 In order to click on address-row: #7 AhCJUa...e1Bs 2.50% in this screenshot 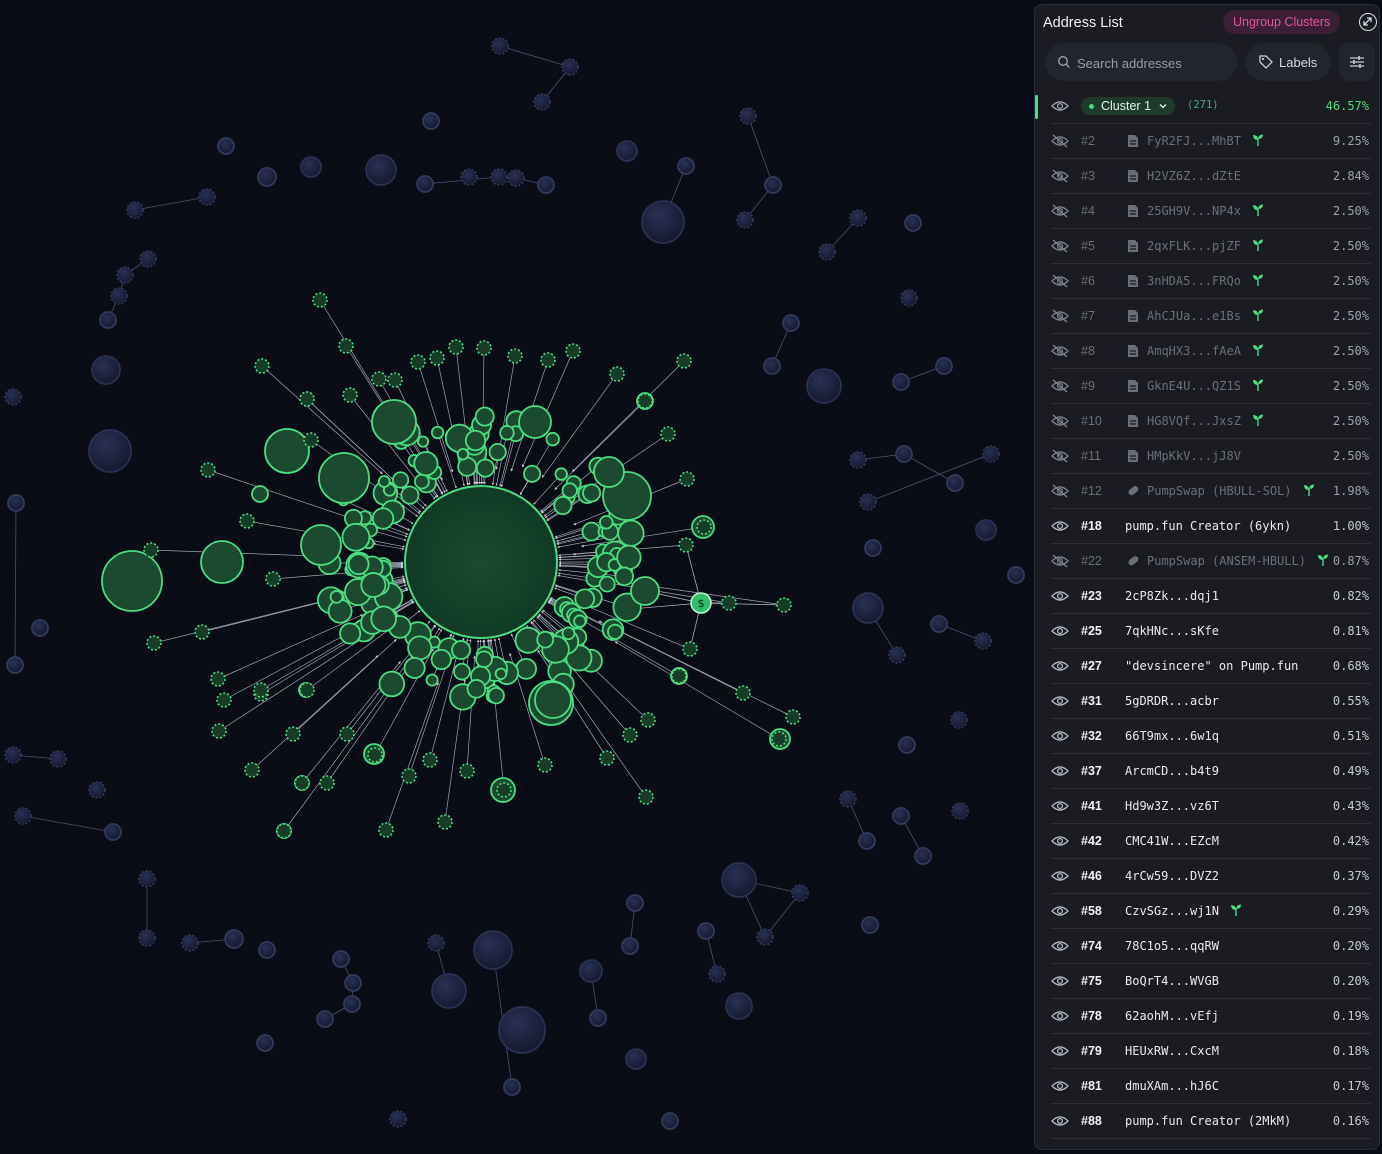, I will do `click(1207, 316)`.